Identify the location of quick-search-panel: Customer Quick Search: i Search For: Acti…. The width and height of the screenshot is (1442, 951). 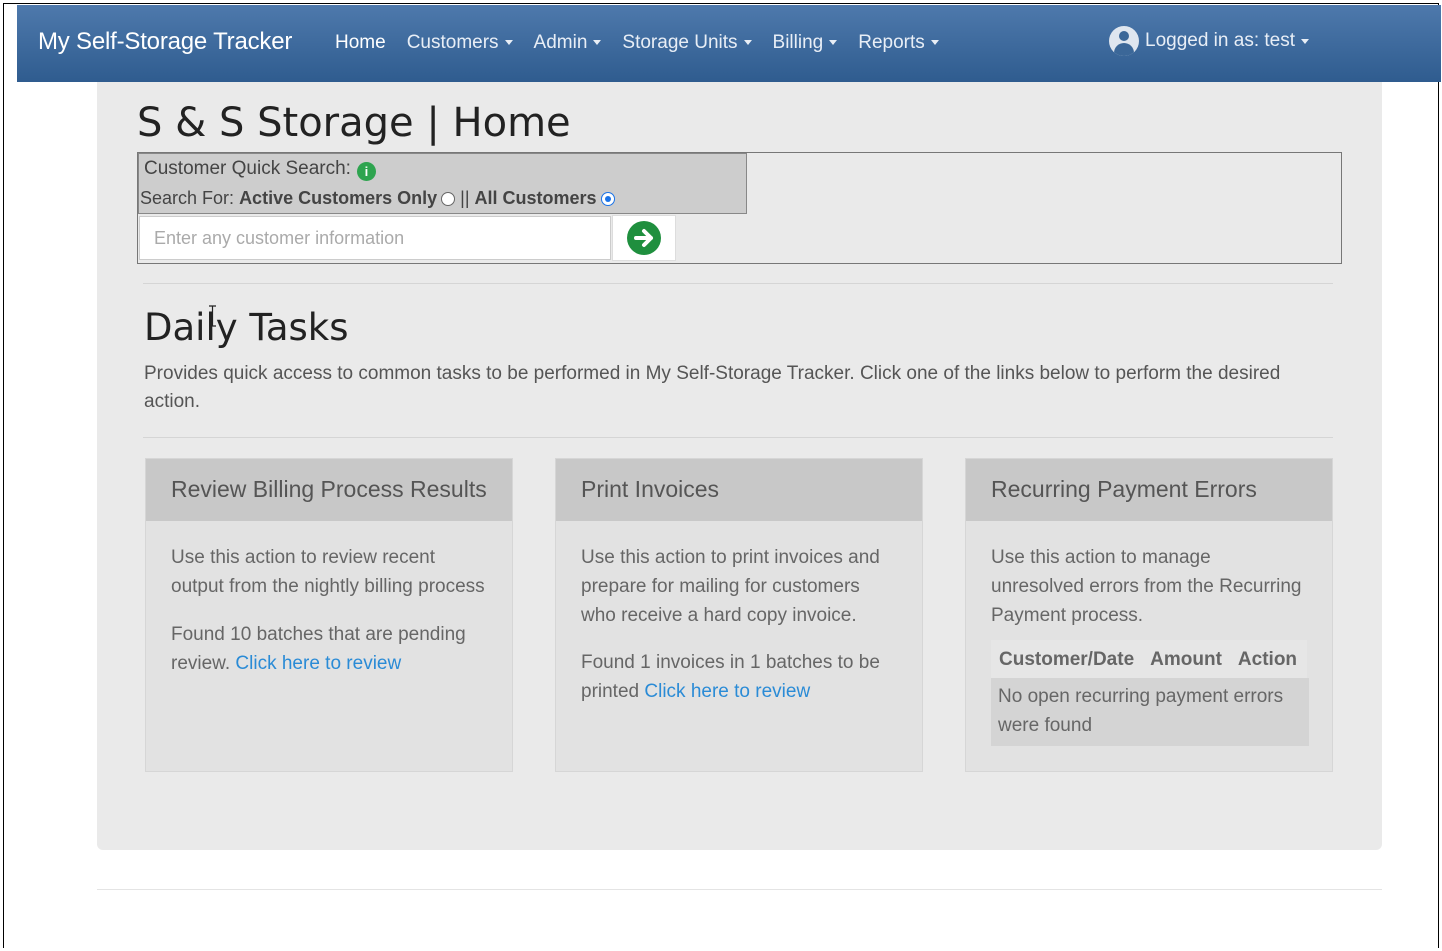
(739, 208).